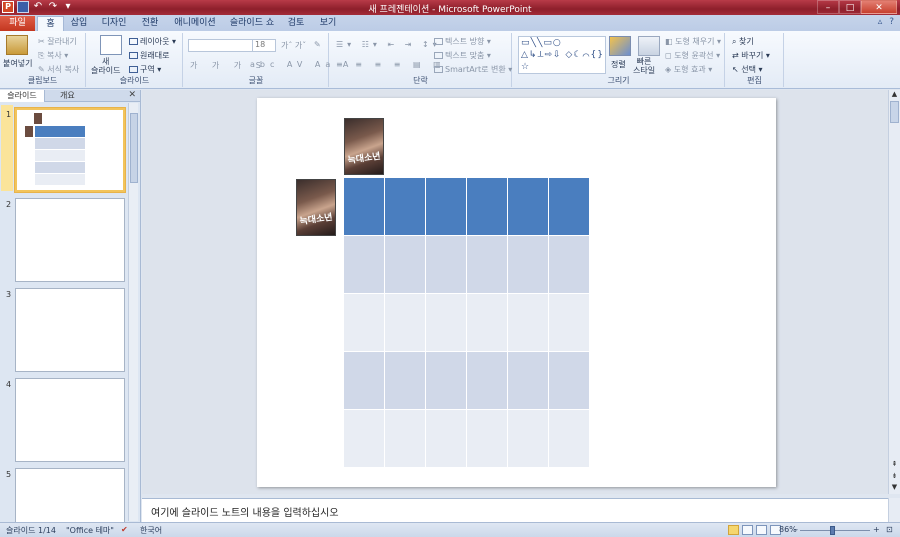  Describe the element at coordinates (256, 80) in the screenshot. I see `font-group-label: 글꼴` at that location.